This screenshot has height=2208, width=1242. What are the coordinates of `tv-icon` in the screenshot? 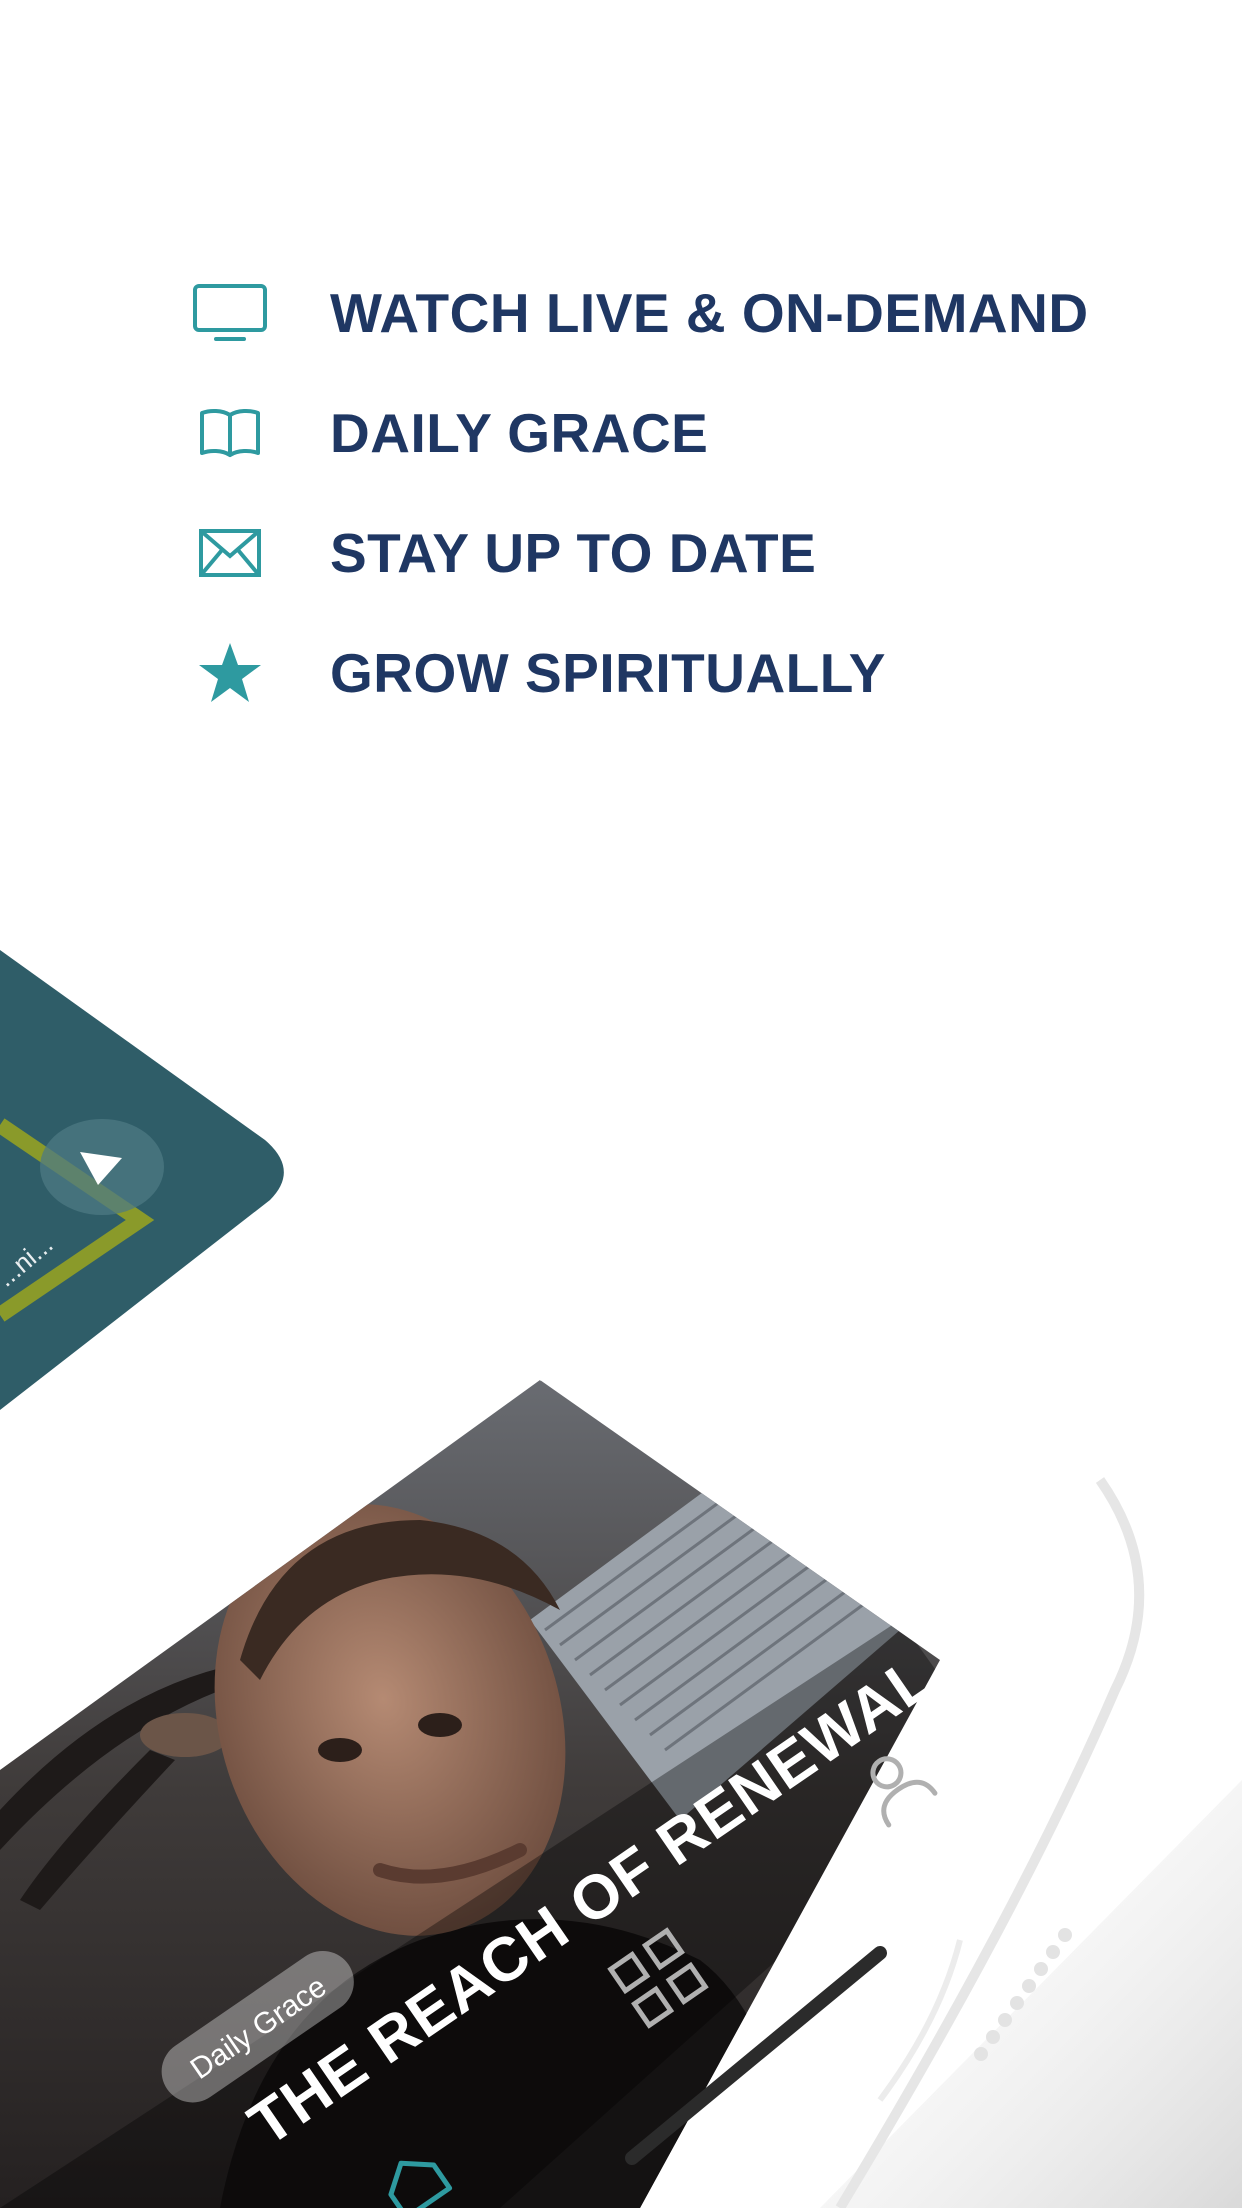 It's located at (230, 313).